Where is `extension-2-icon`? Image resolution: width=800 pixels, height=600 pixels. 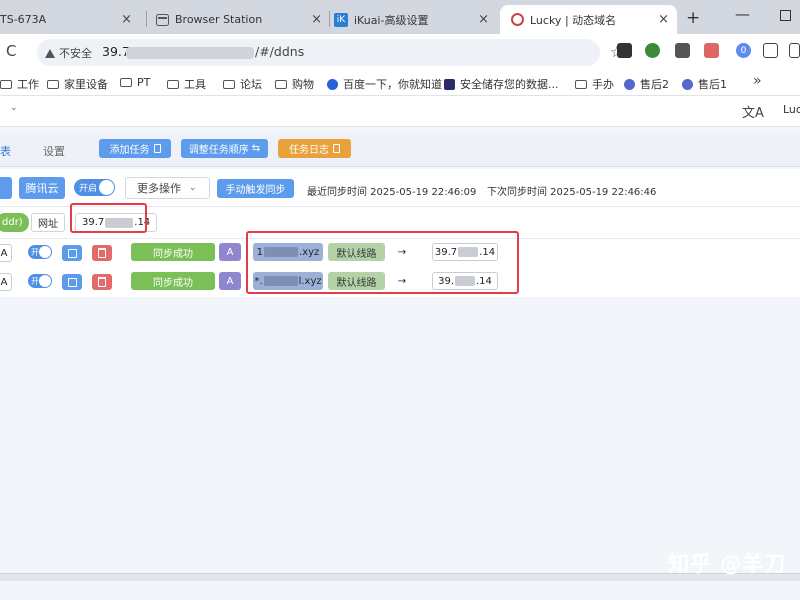 extension-2-icon is located at coordinates (652, 50).